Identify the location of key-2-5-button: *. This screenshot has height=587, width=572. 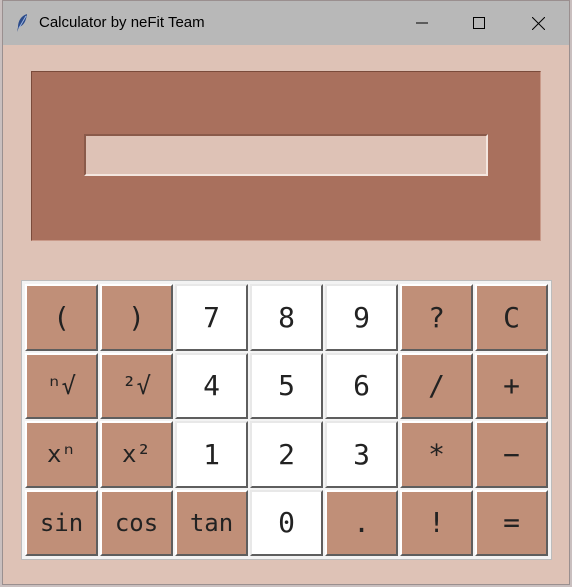
(436, 454).